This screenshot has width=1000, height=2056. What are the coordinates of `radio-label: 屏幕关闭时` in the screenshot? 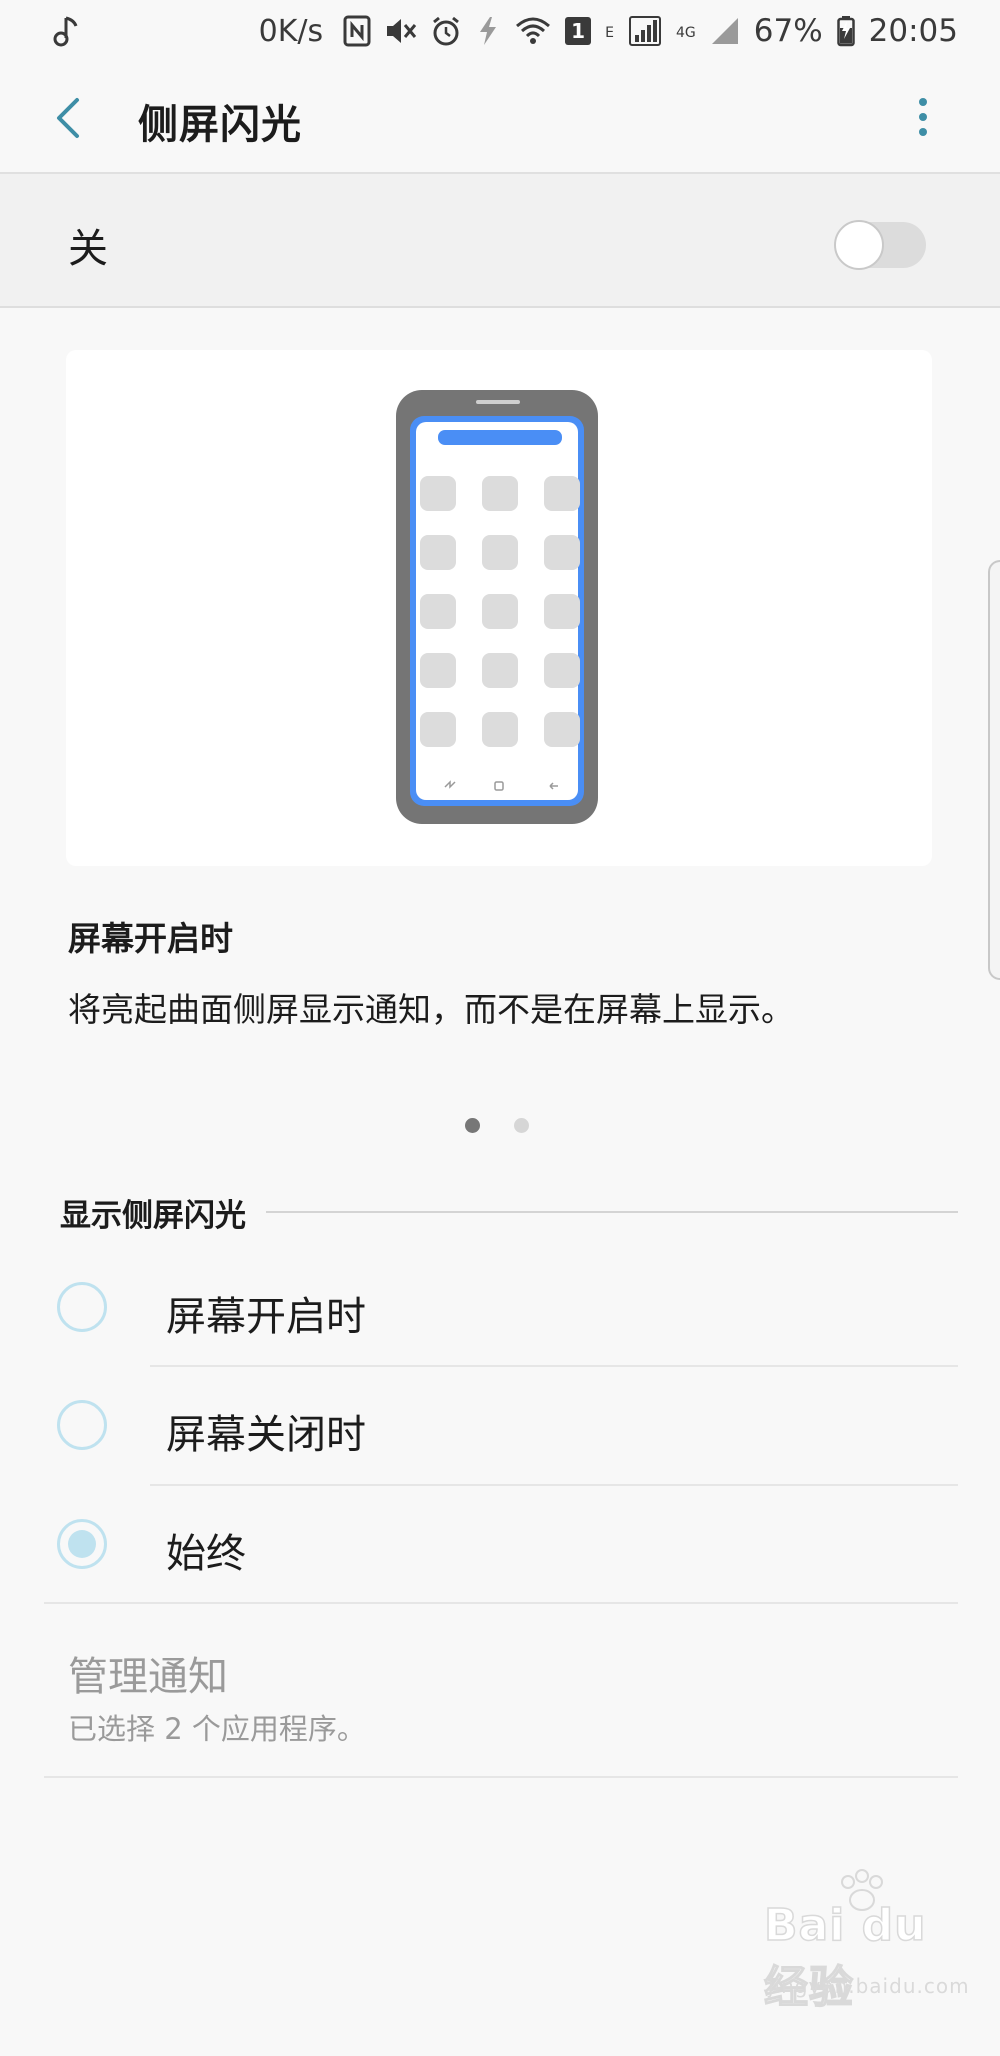 It's located at (266, 1435).